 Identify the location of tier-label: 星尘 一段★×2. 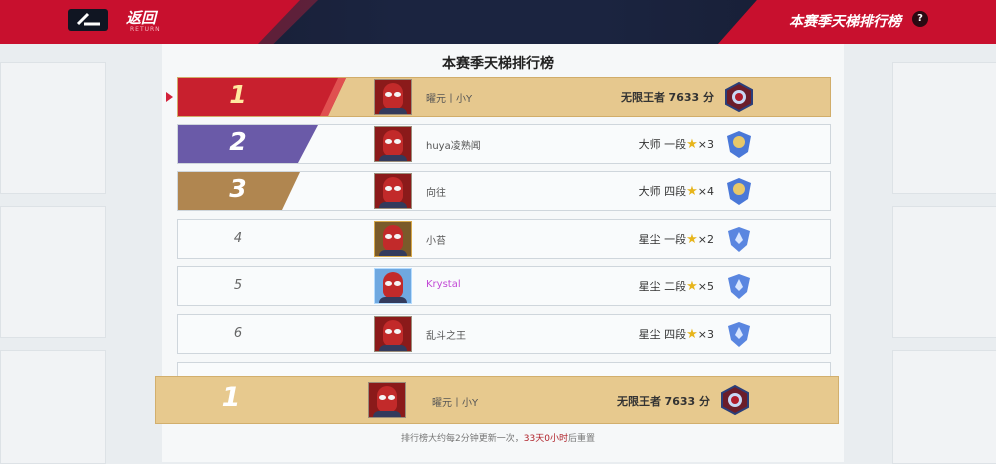
(676, 239).